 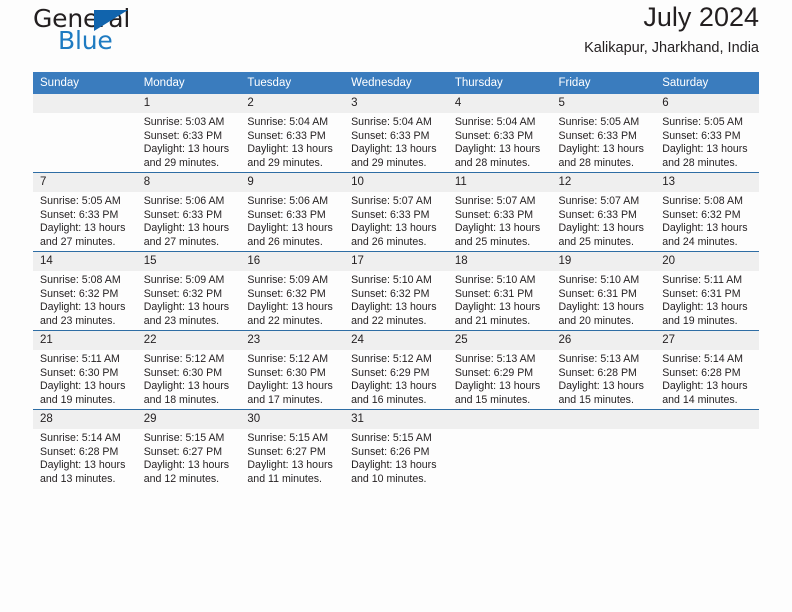 What do you see at coordinates (79, 372) in the screenshot?
I see `sunset-text: Sunset: 6:30 PM` at bounding box center [79, 372].